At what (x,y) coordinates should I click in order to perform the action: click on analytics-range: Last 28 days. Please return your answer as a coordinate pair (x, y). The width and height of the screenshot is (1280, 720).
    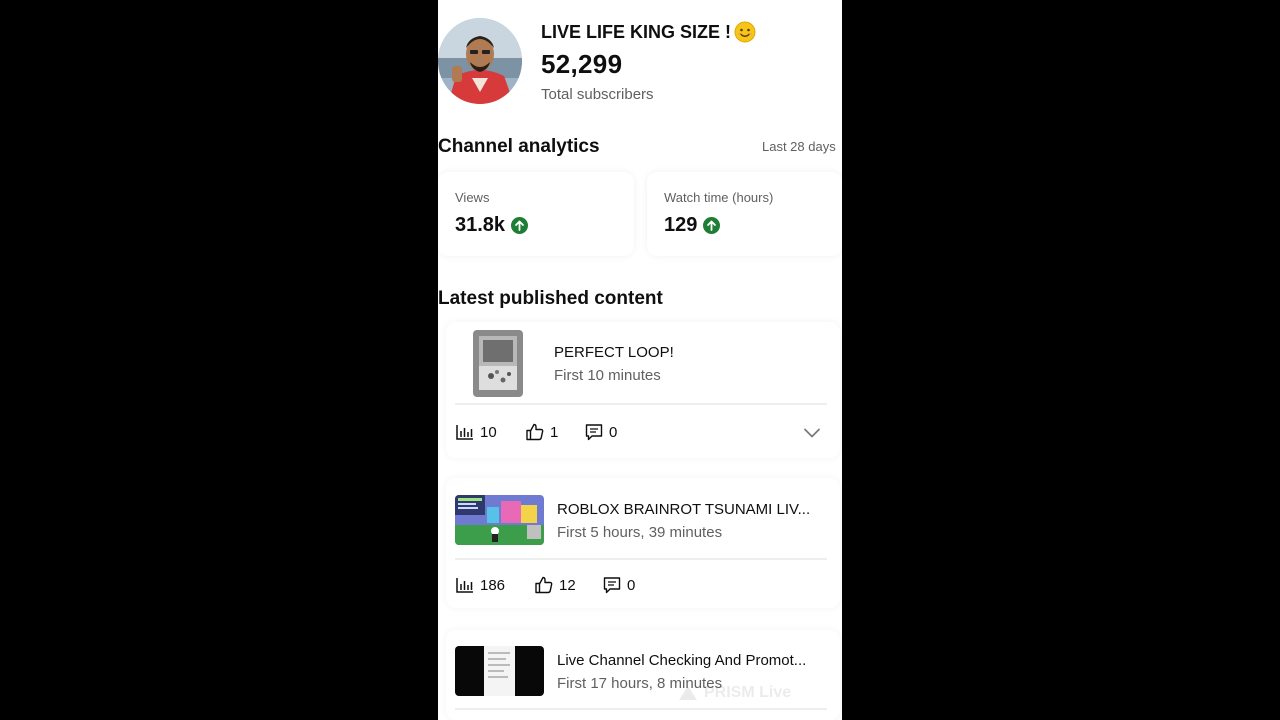
    Looking at the image, I should click on (799, 146).